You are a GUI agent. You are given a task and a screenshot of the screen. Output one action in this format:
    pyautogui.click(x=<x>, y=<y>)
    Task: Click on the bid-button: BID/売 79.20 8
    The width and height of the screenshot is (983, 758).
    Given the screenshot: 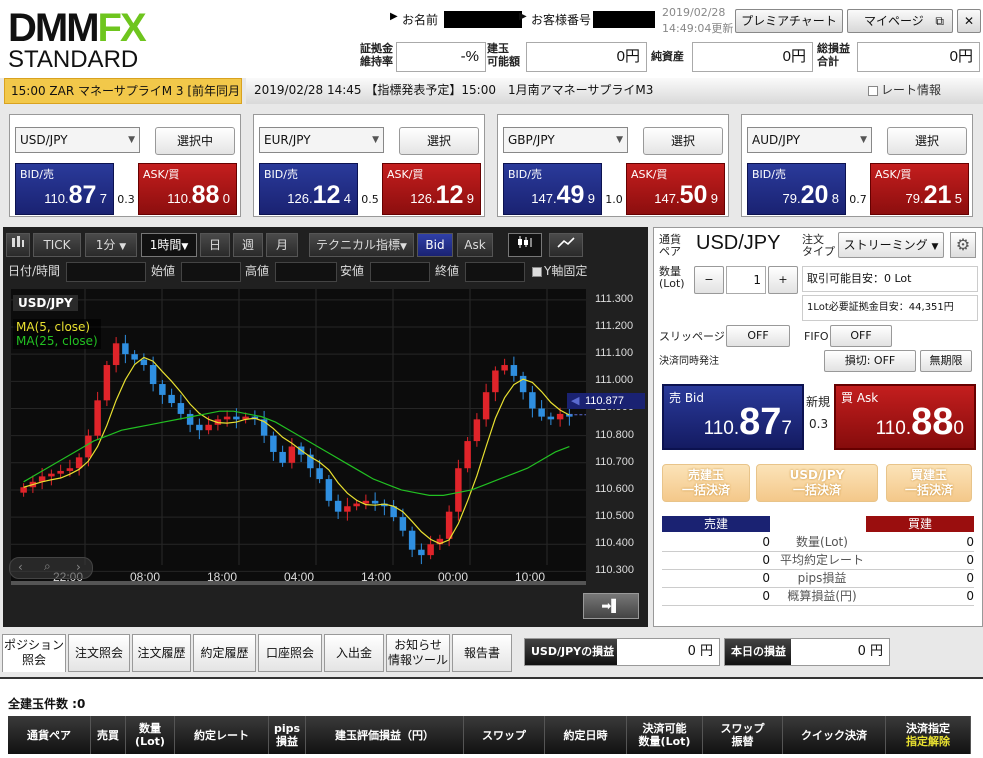 What is the action you would take?
    pyautogui.click(x=796, y=189)
    